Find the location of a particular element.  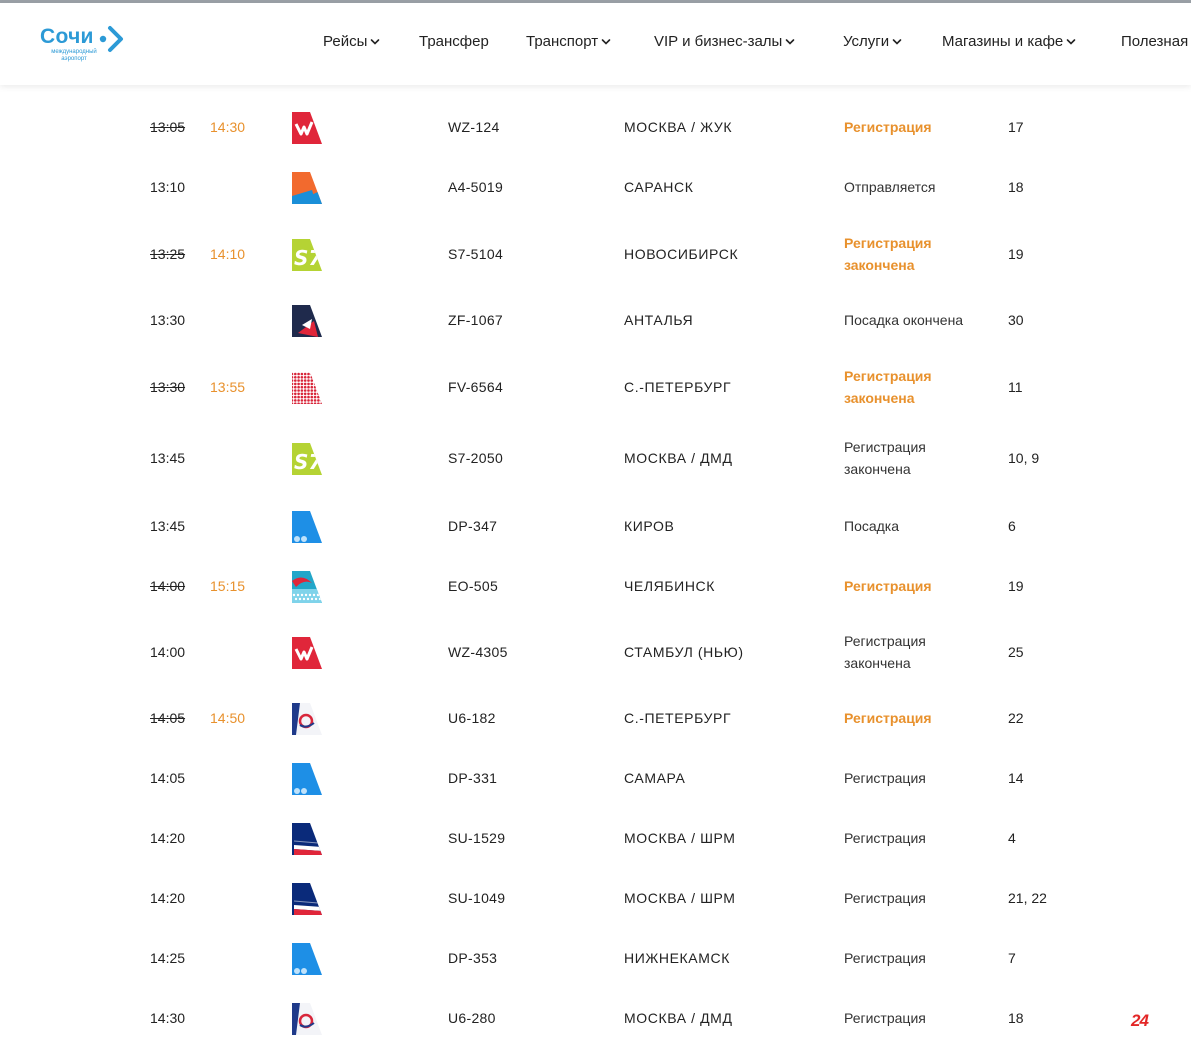

destination: САМАРА is located at coordinates (655, 778).